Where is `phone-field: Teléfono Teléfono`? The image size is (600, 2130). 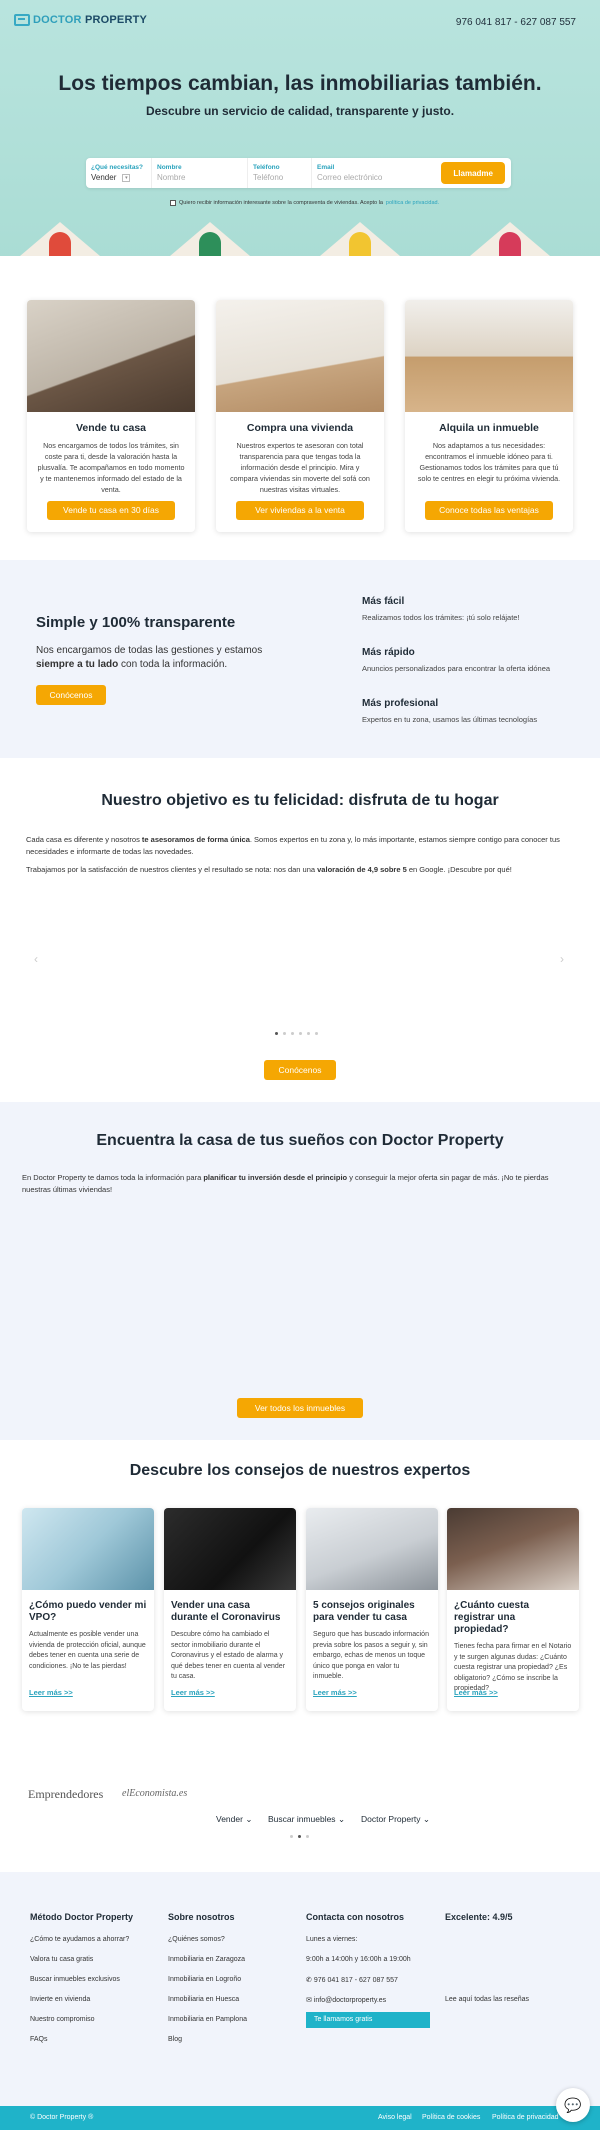
phone-field: Teléfono Teléfono is located at coordinates (280, 173).